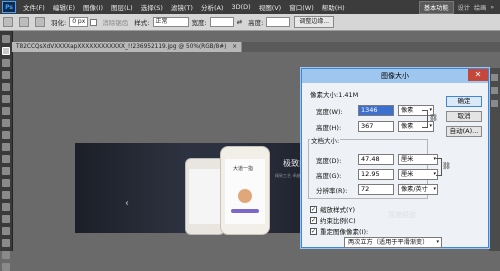 Image resolution: width=500 pixels, height=271 pixels. What do you see at coordinates (492, 7) in the screenshot?
I see `workspace-more-icon: »` at bounding box center [492, 7].